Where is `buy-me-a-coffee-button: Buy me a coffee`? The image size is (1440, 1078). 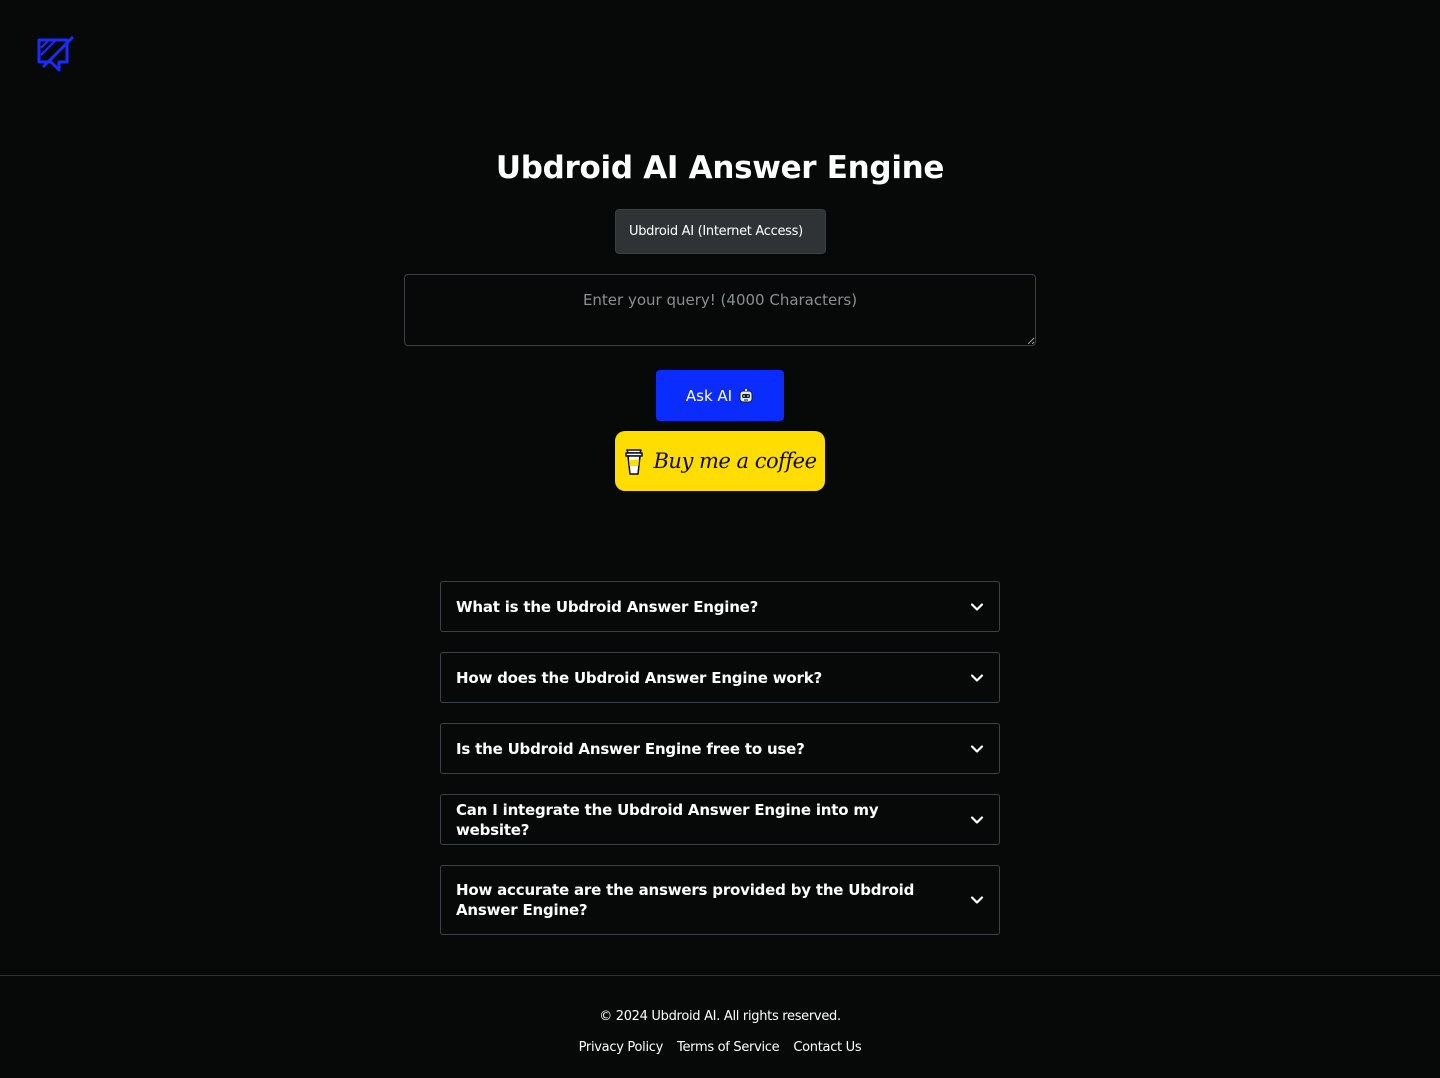 buy-me-a-coffee-button: Buy me a coffee is located at coordinates (720, 461).